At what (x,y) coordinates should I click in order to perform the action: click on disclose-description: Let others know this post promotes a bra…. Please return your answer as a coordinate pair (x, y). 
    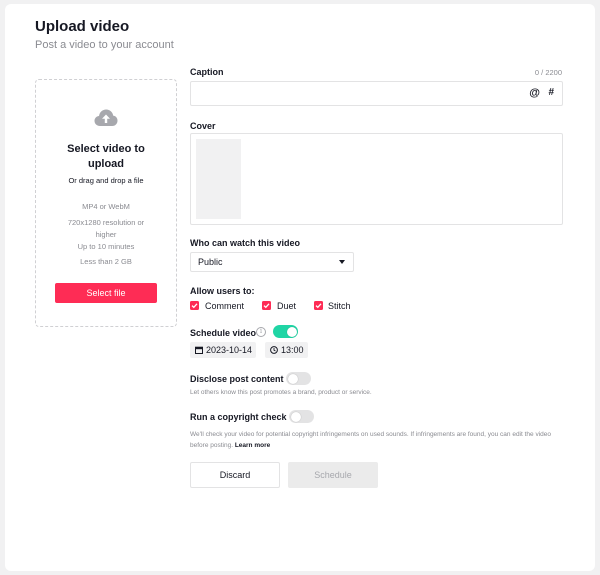
    Looking at the image, I should click on (281, 392).